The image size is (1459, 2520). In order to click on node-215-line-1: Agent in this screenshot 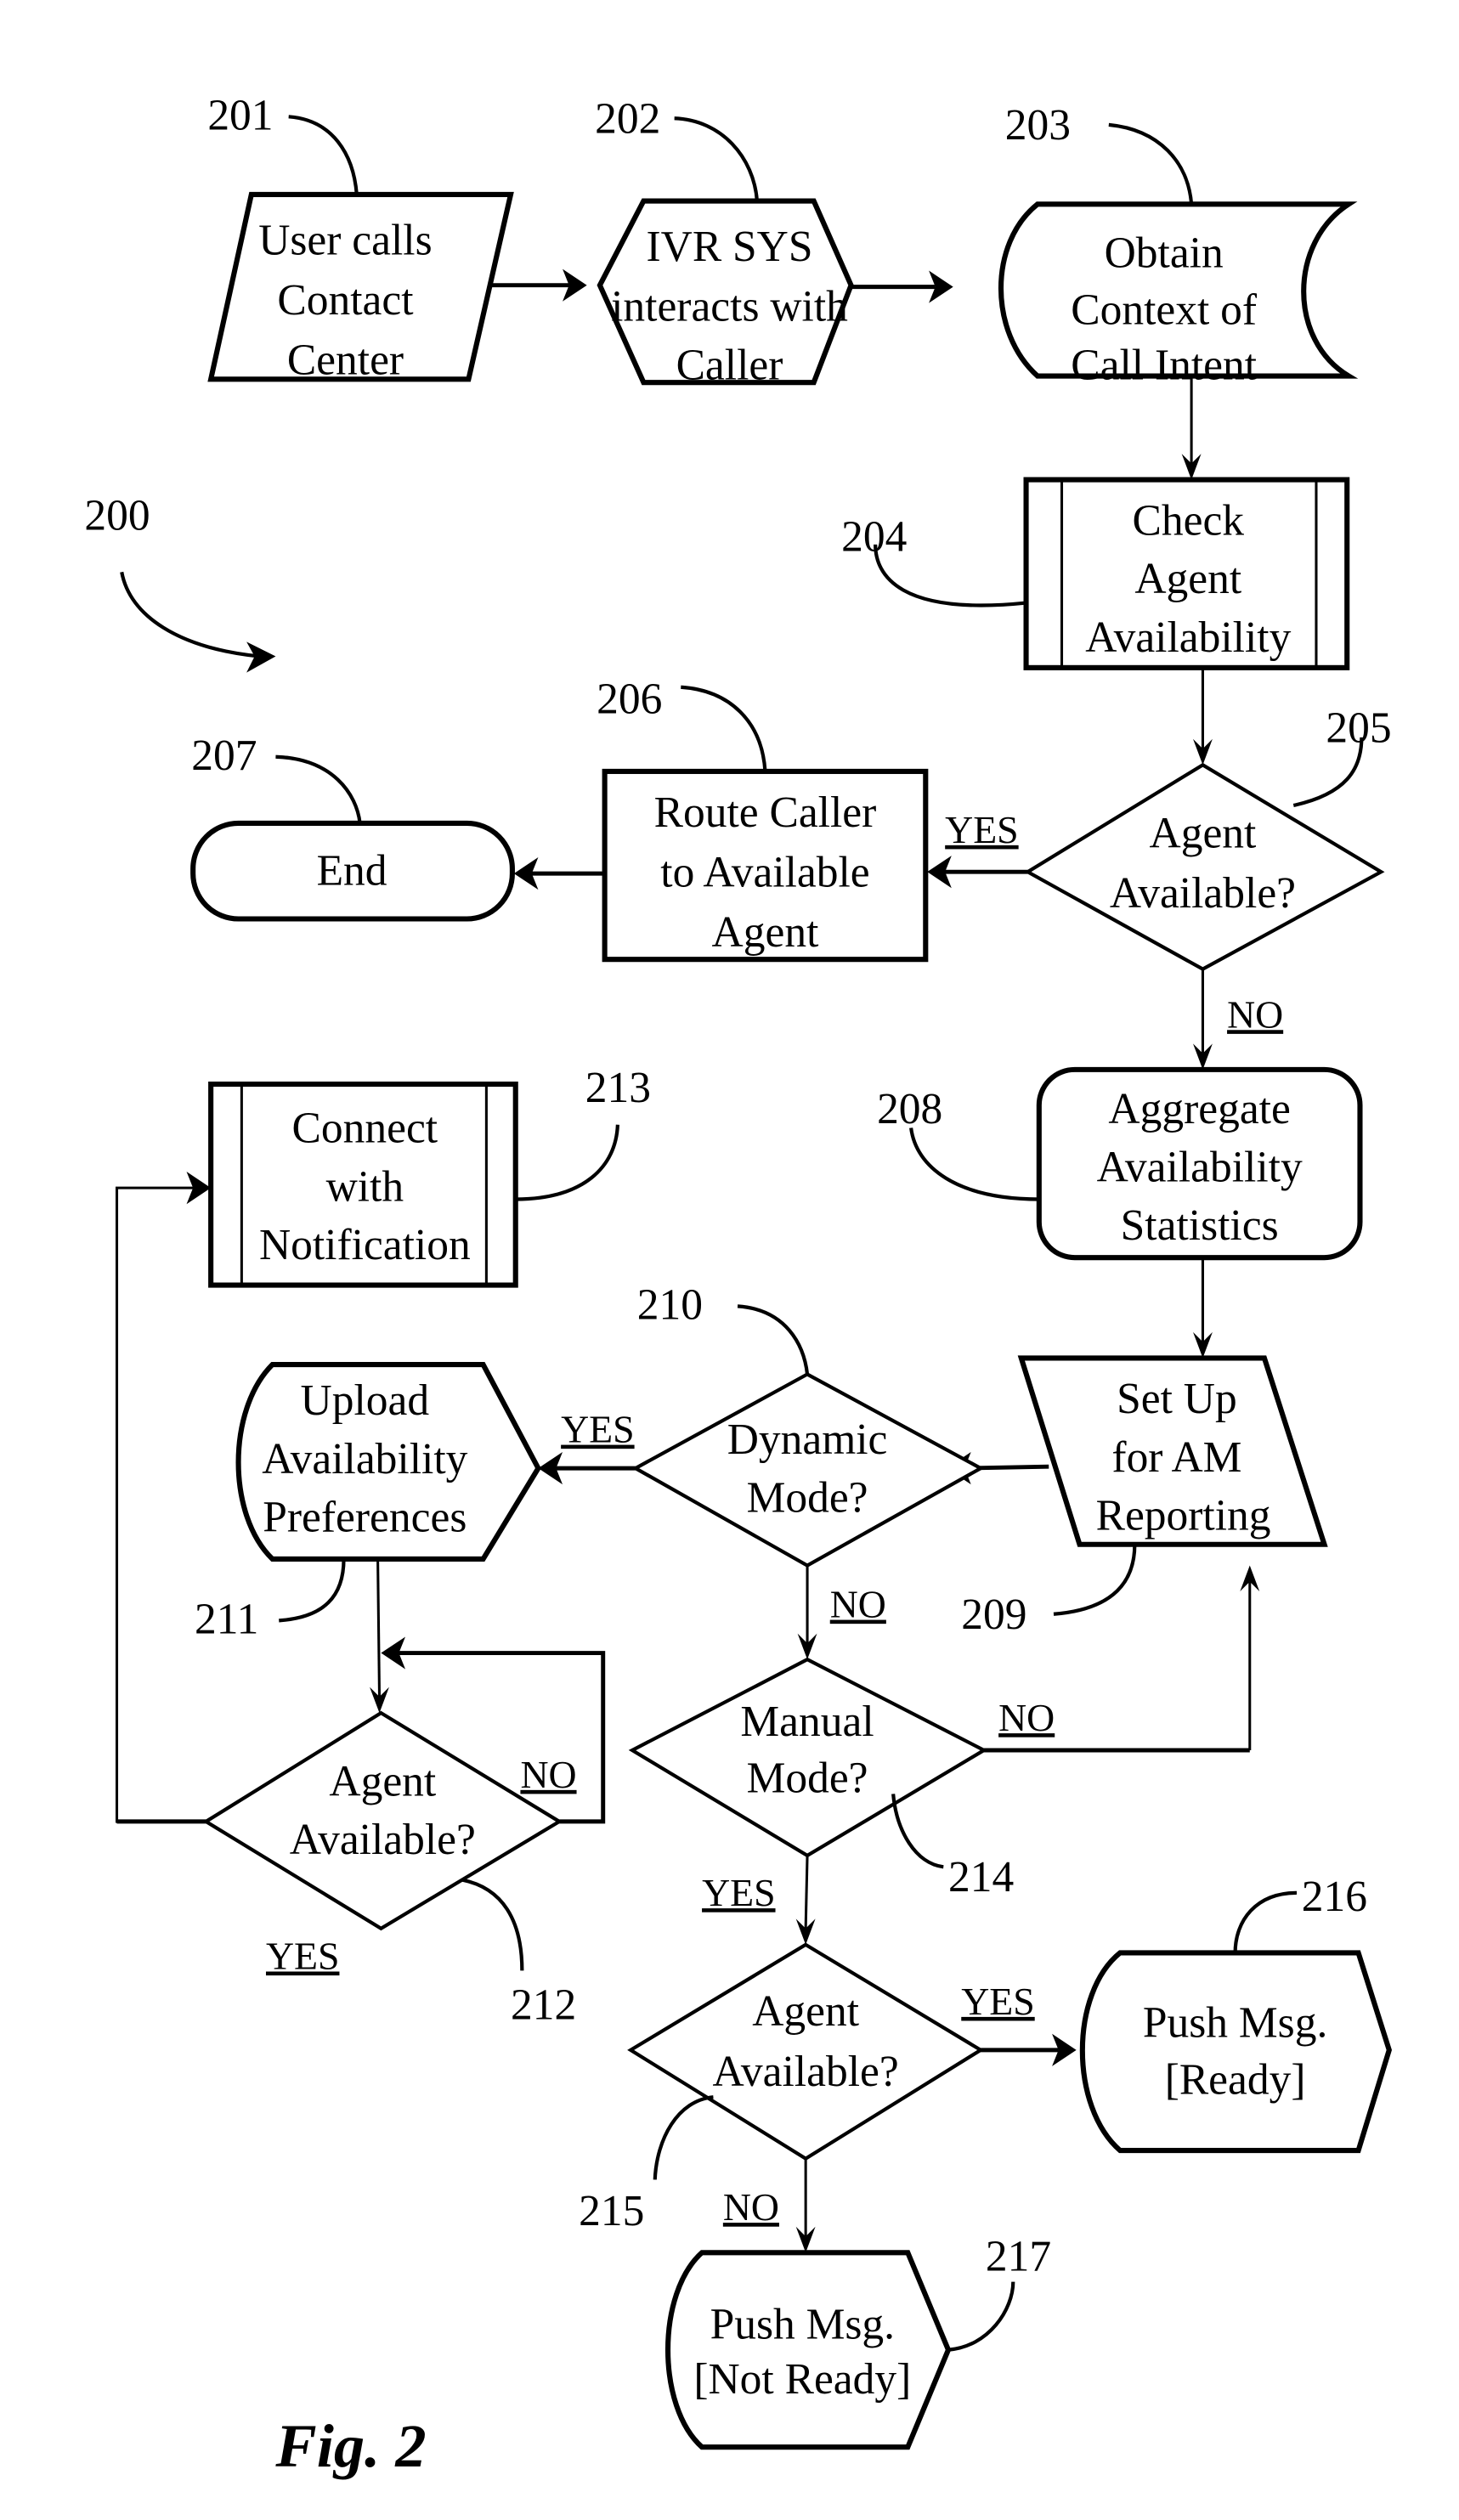, I will do `click(805, 2011)`.